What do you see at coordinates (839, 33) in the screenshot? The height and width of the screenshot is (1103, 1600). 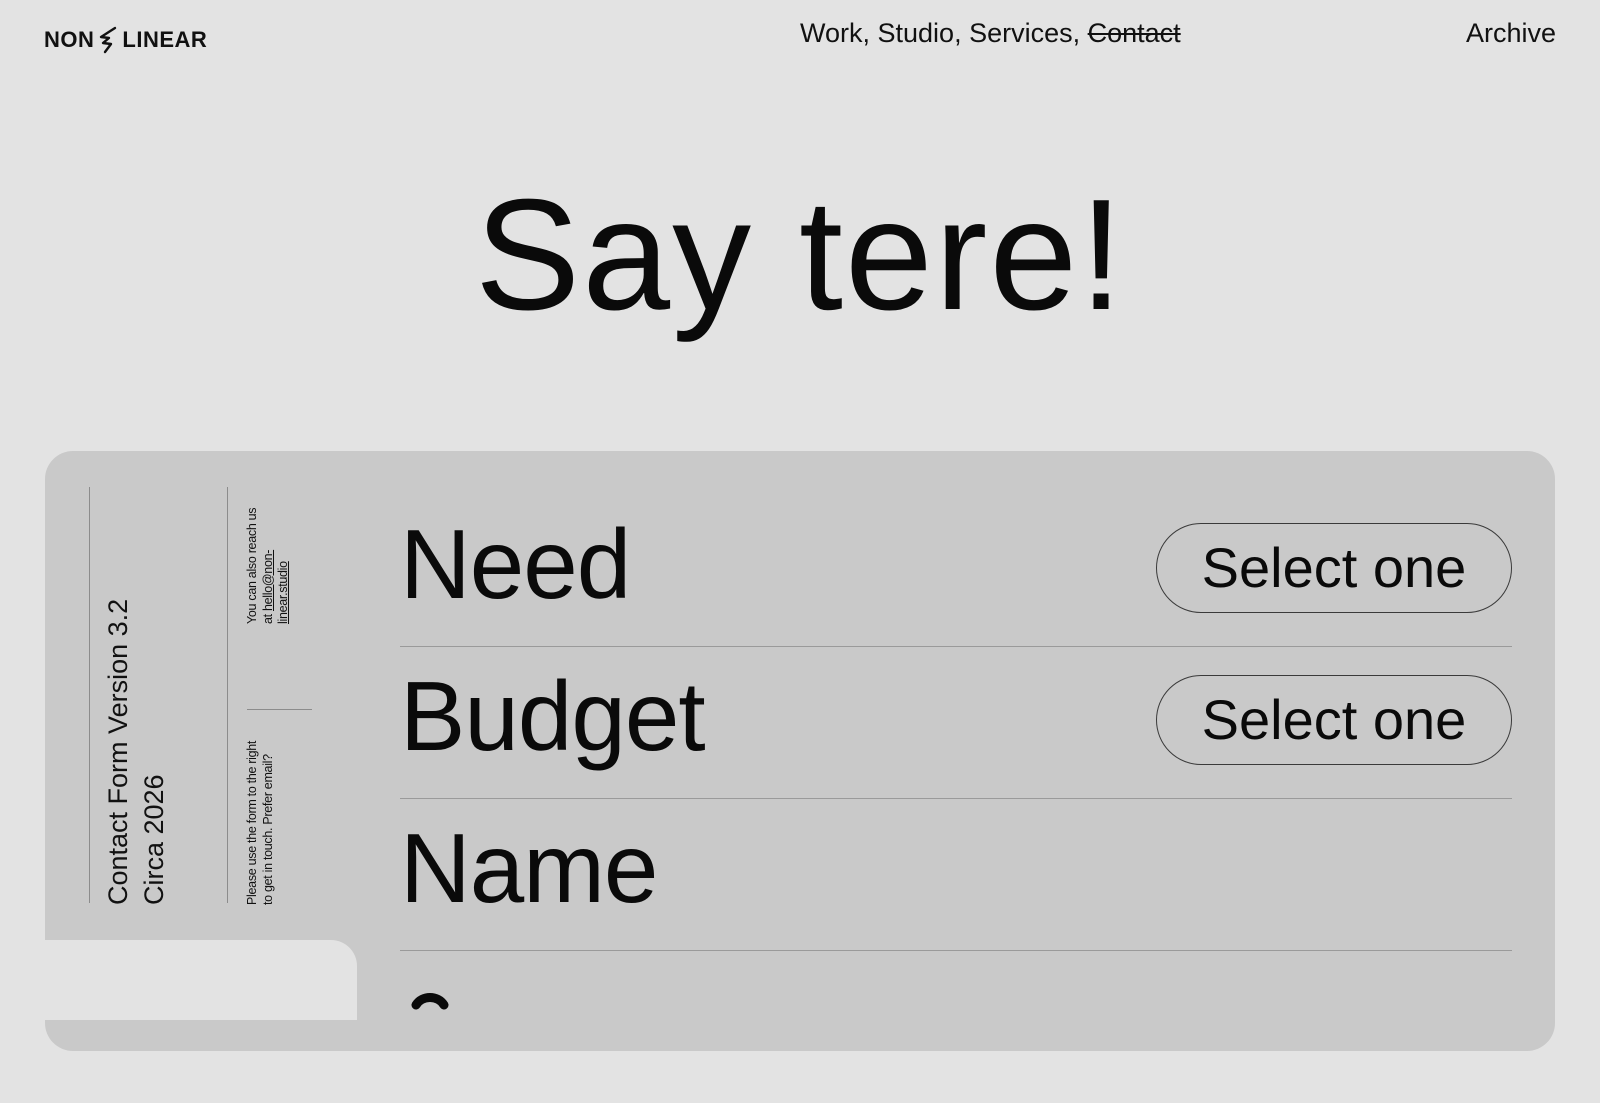 I see `nav-work-link: Work,` at bounding box center [839, 33].